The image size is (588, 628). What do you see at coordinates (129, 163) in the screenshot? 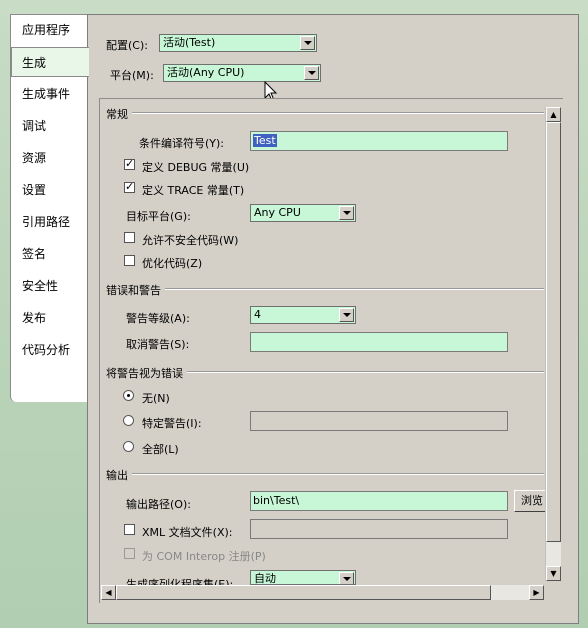
I see `define-debug-checkbox` at bounding box center [129, 163].